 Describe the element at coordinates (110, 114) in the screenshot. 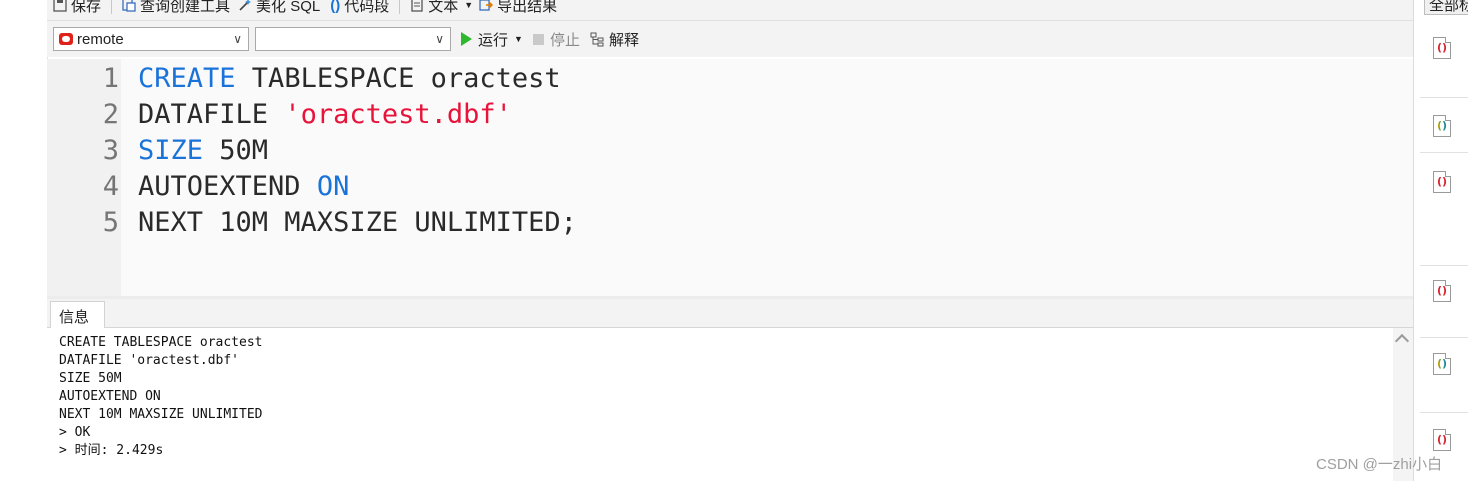

I see `line-number: 2` at that location.